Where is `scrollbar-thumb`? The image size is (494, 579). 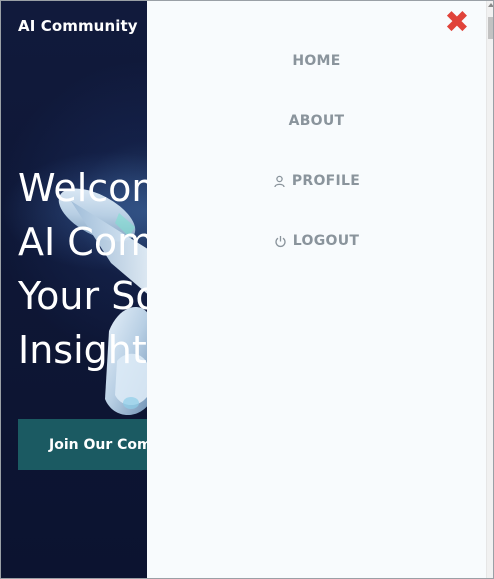 scrollbar-thumb is located at coordinates (490, 28).